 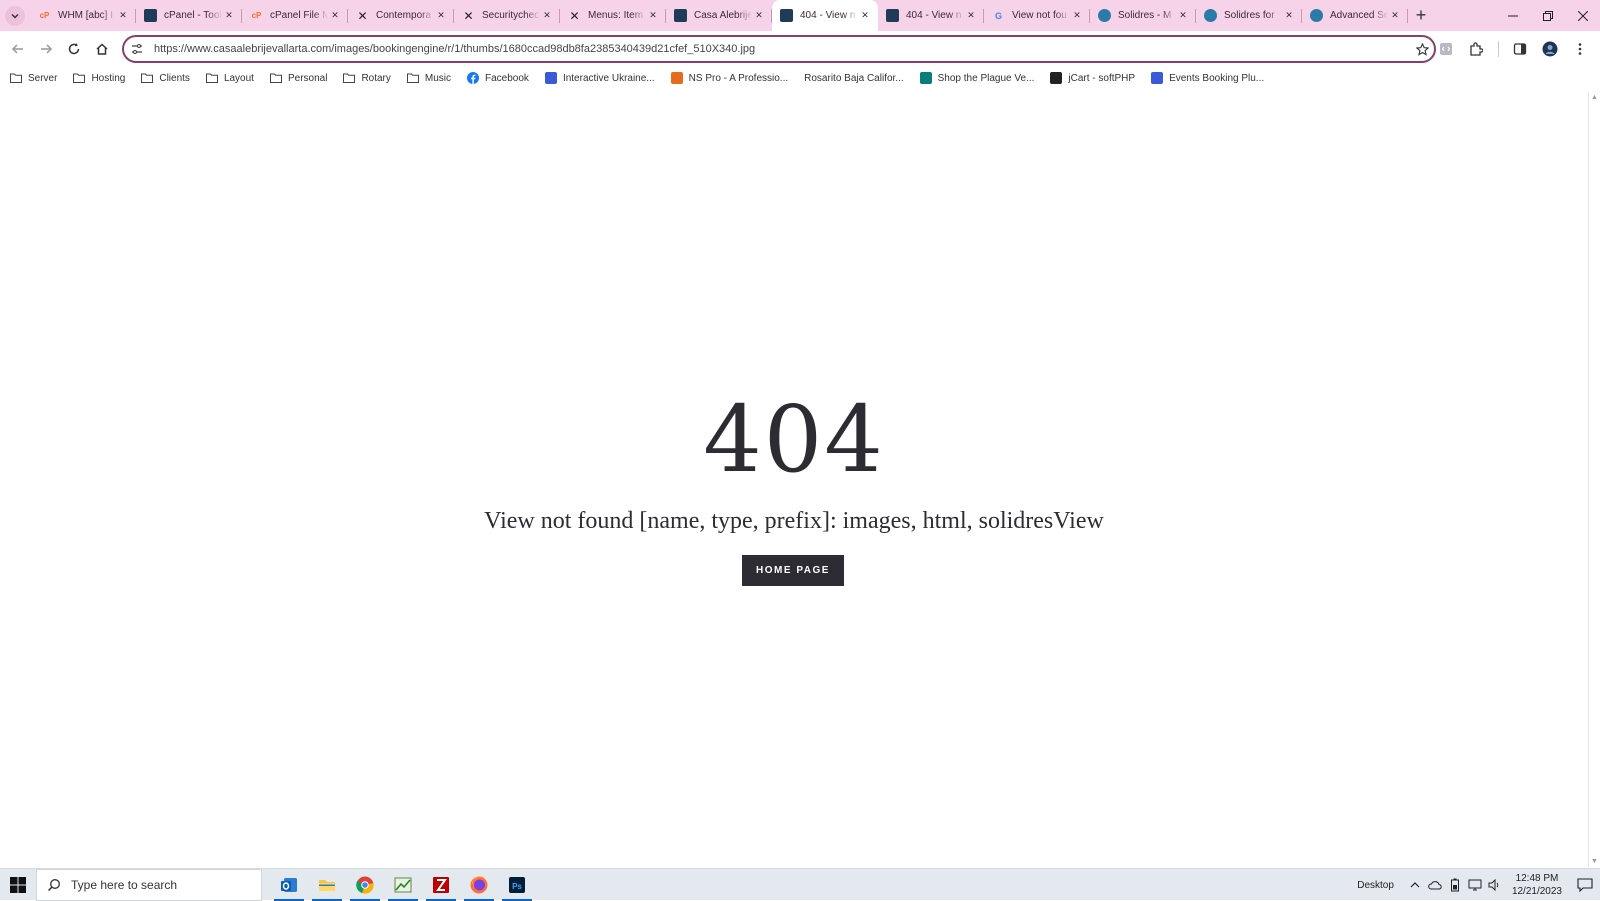 I want to click on reload-button, so click(x=74, y=49).